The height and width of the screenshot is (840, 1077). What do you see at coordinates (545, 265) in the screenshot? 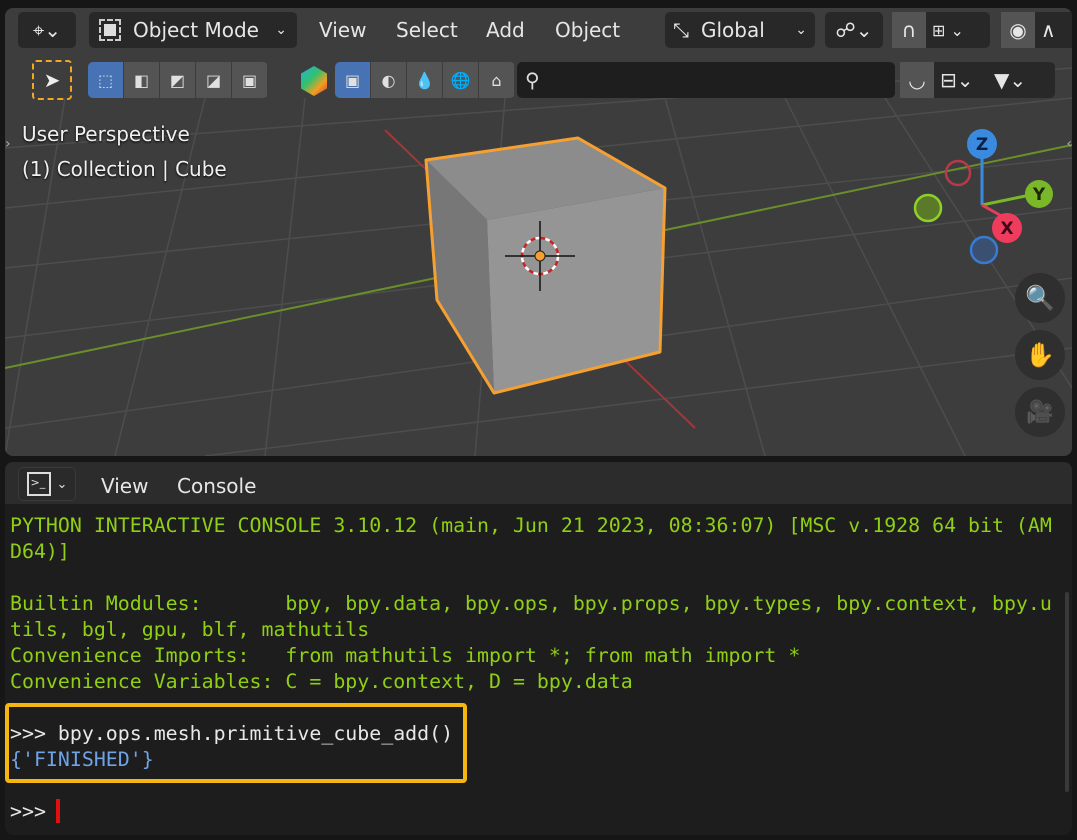
I see `cube-mesh` at bounding box center [545, 265].